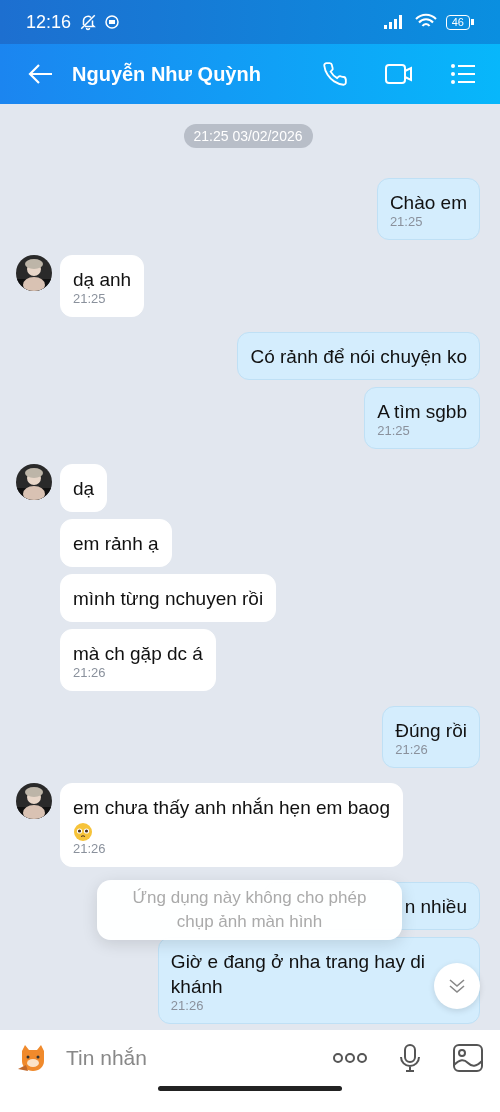 This screenshot has height=1112, width=500. What do you see at coordinates (431, 731) in the screenshot?
I see `message-text: Đúng rồi` at bounding box center [431, 731].